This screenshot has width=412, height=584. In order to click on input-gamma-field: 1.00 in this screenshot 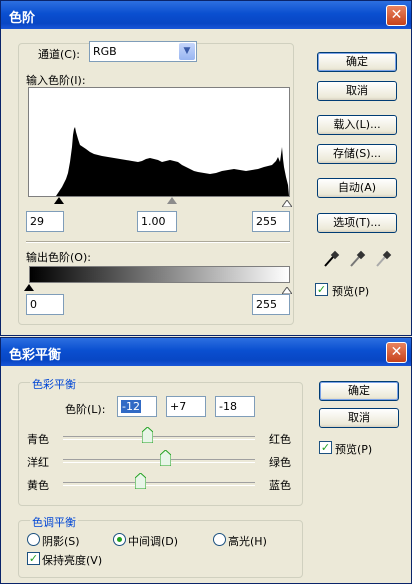, I will do `click(157, 221)`.